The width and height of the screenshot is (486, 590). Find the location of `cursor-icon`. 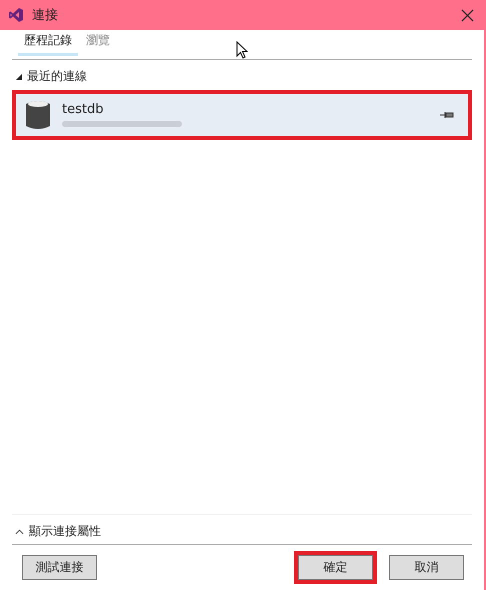

cursor-icon is located at coordinates (242, 50).